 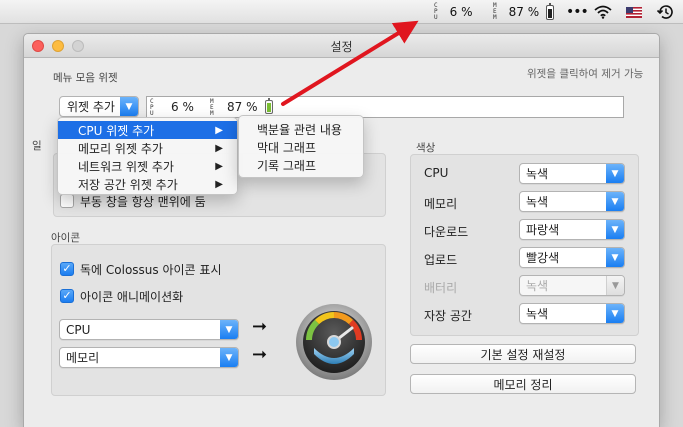 I want to click on show-dock-icon-label: 독에 Colossus 아이콘 표시, so click(x=151, y=270).